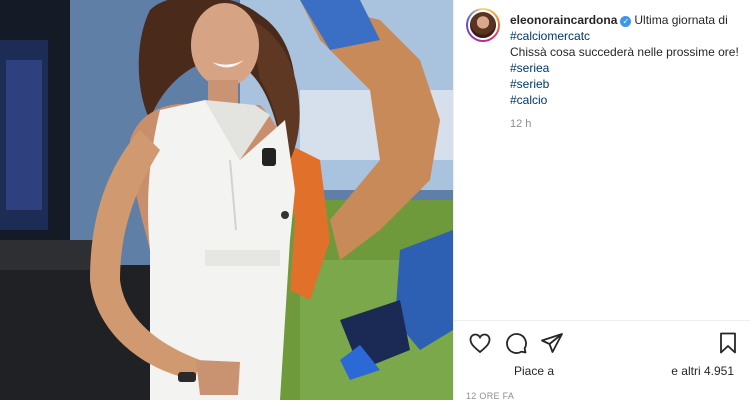  Describe the element at coordinates (626, 21) in the screenshot. I see `verified-badge-icon: ✓` at that location.